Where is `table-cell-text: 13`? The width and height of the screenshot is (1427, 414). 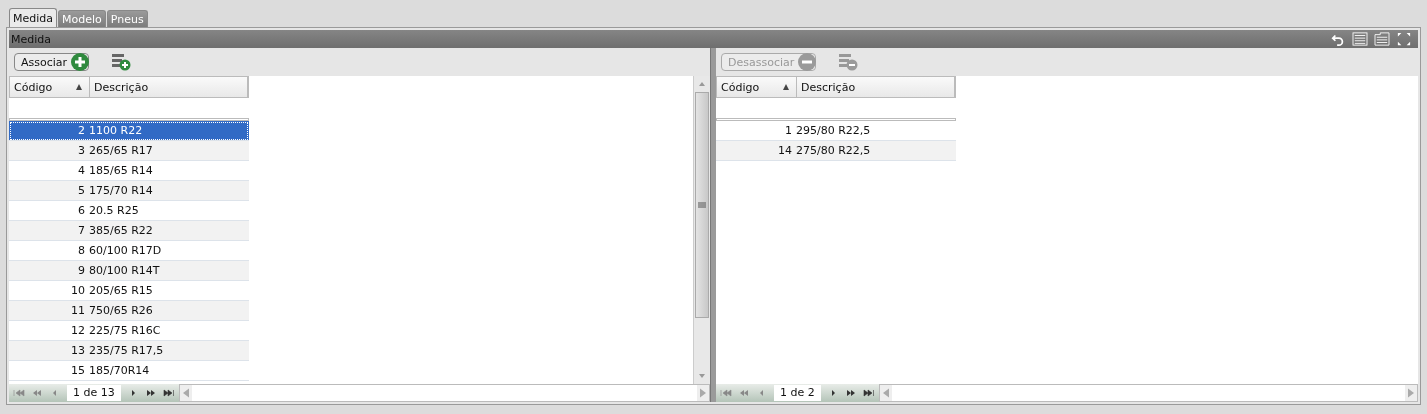
table-cell-text: 13 is located at coordinates (78, 350).